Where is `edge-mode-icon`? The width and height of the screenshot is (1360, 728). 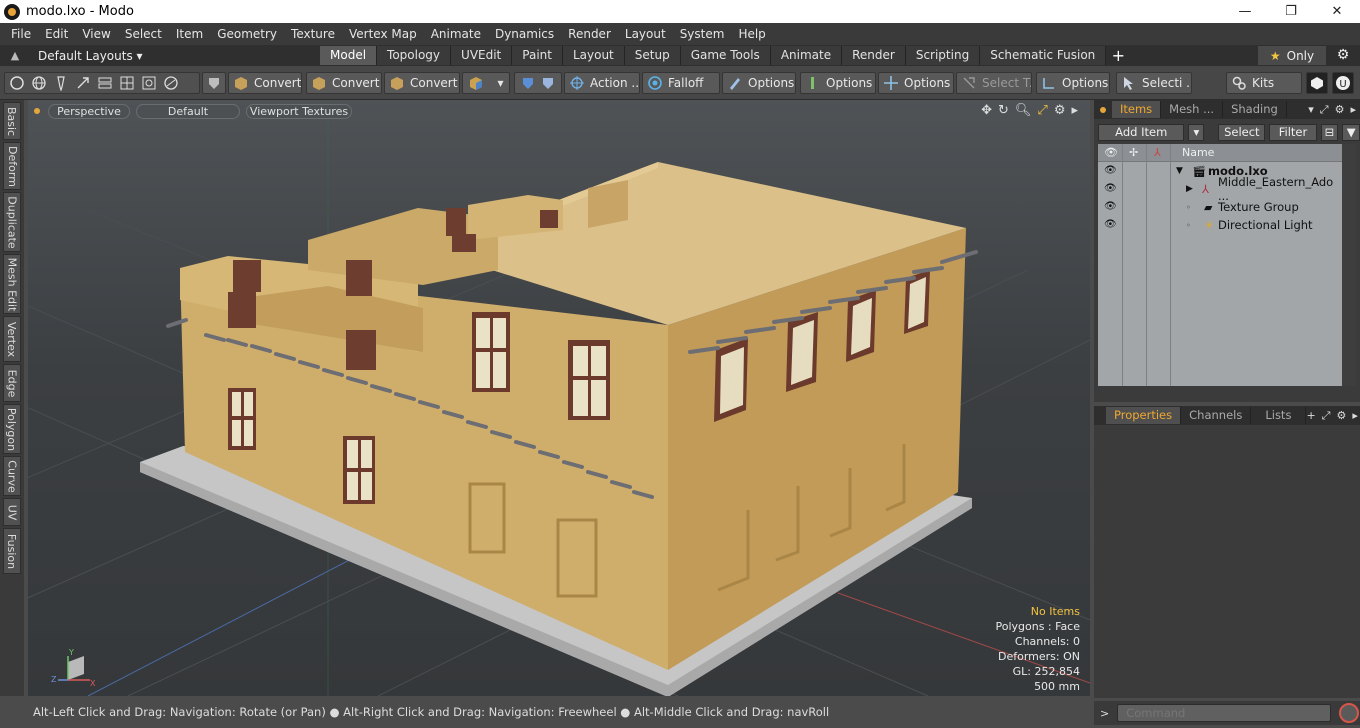 edge-mode-icon is located at coordinates (105, 83).